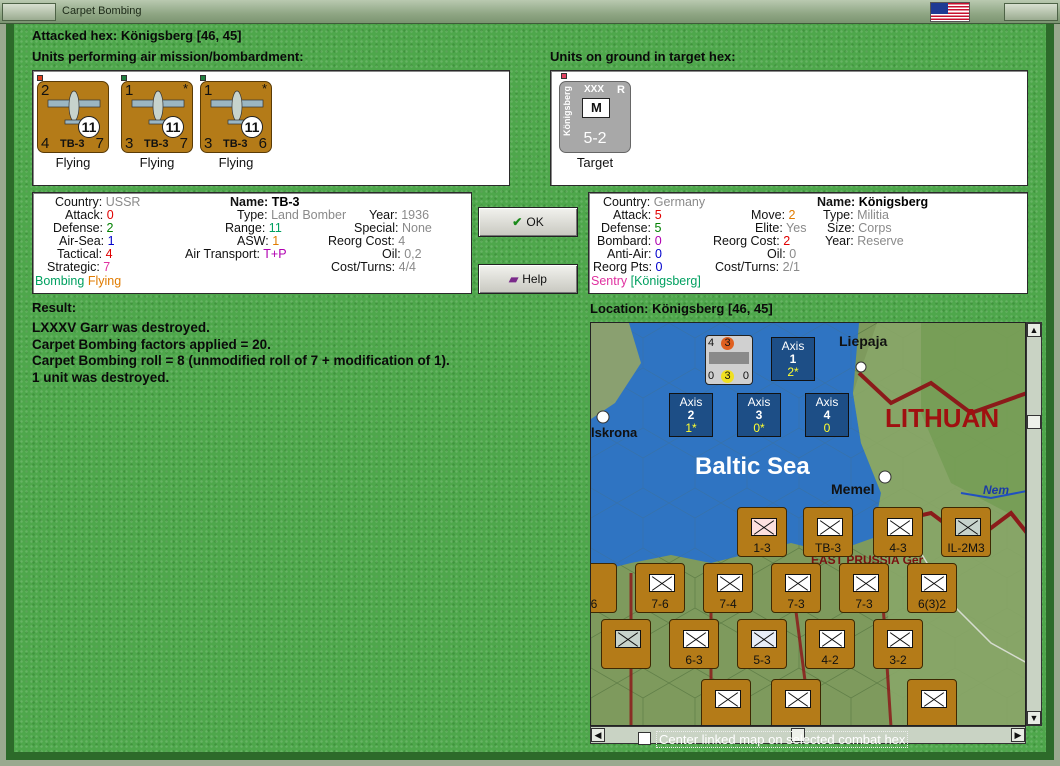  I want to click on unit-range-value: 6, so click(262, 143).